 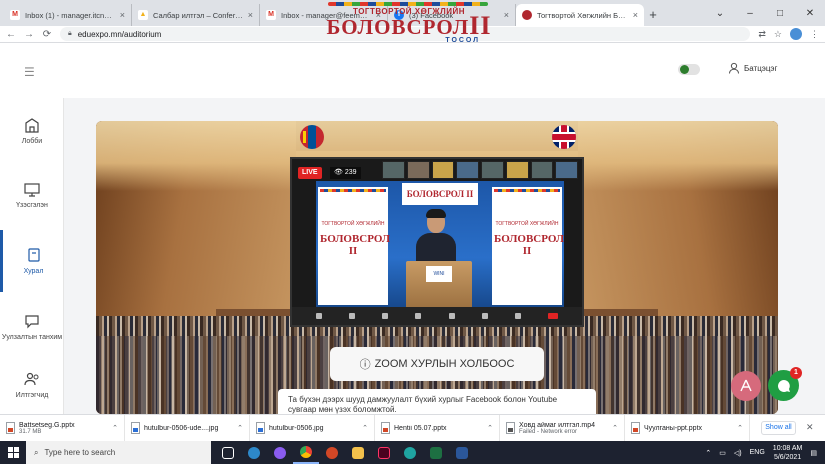 I want to click on reactions-icon, so click(x=518, y=316).